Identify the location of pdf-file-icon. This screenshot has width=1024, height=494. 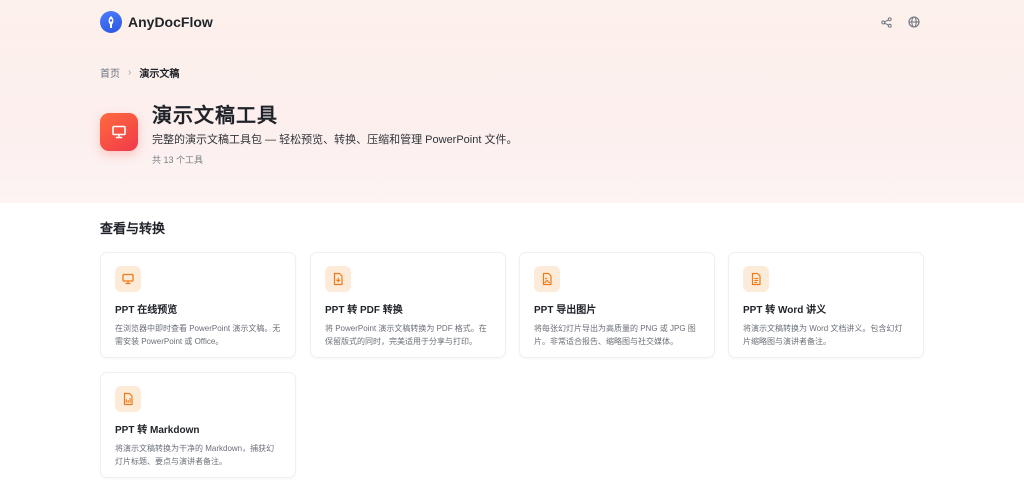
(338, 279).